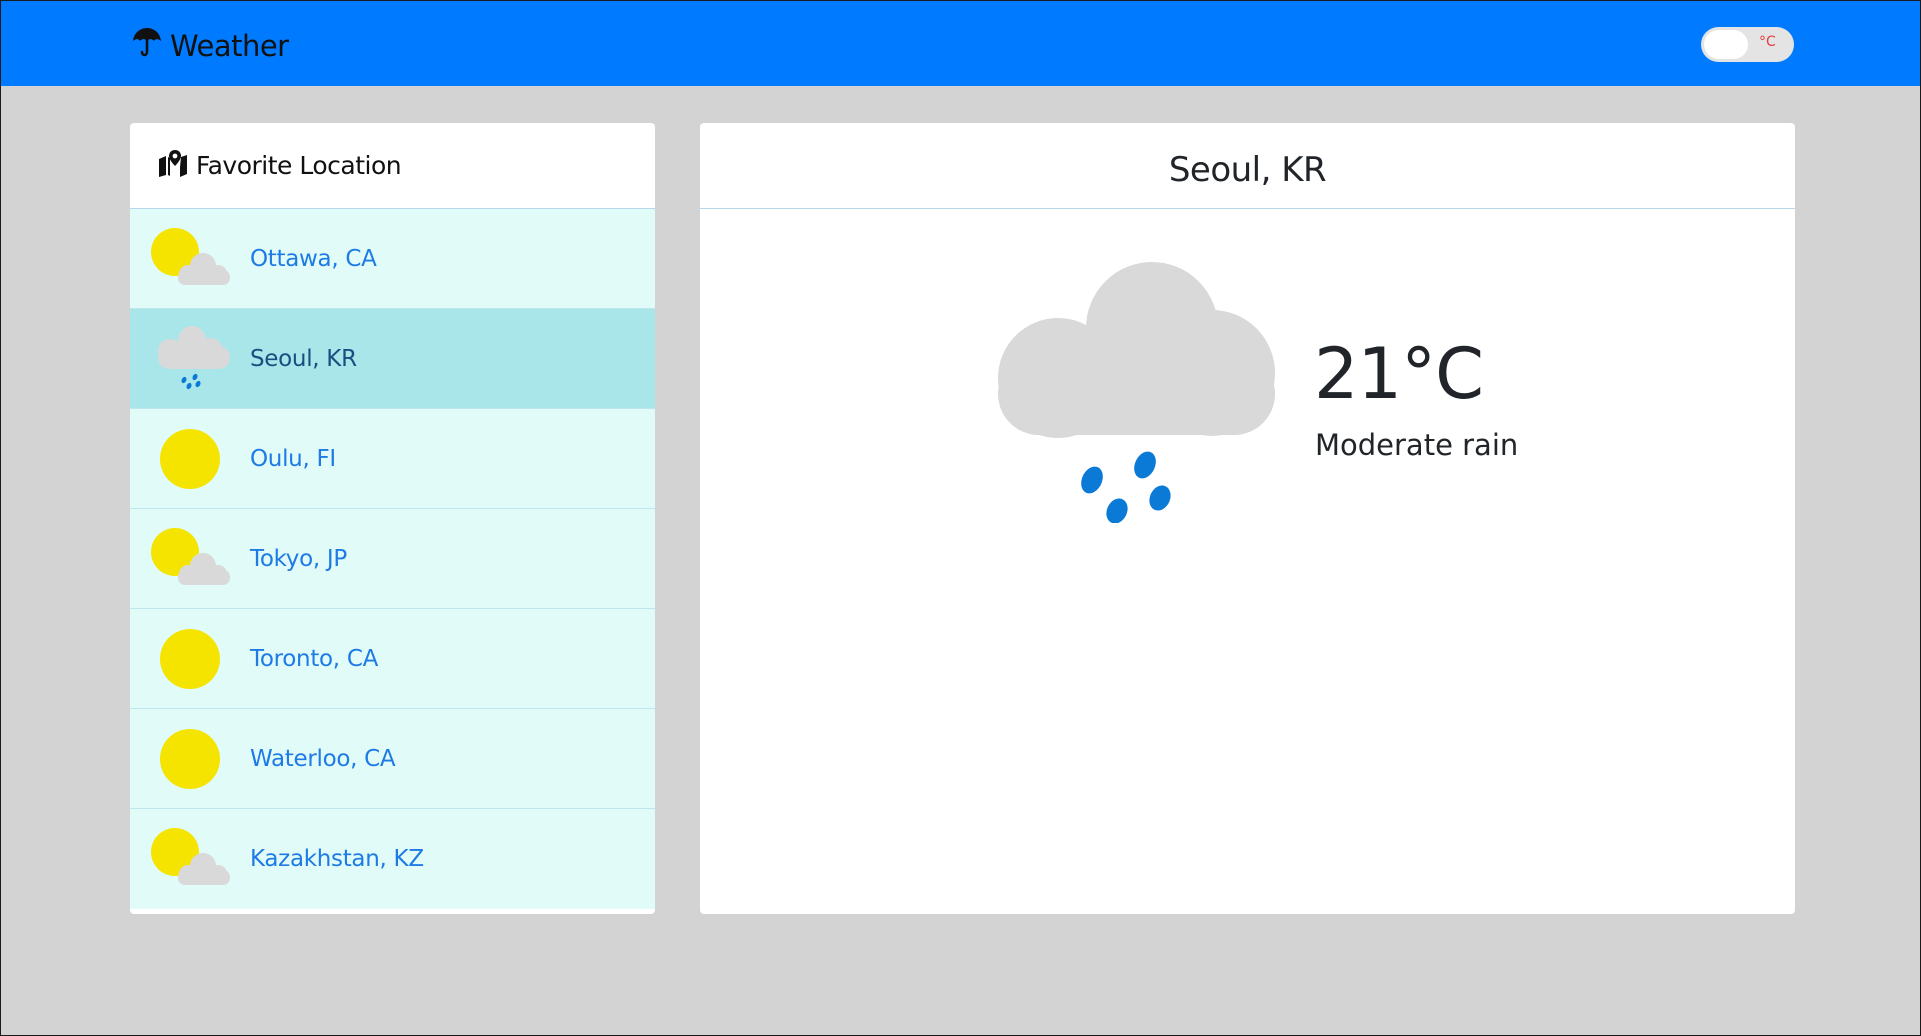 The height and width of the screenshot is (1036, 1921). I want to click on detail-location-title: Seoul, KR, so click(1247, 166).